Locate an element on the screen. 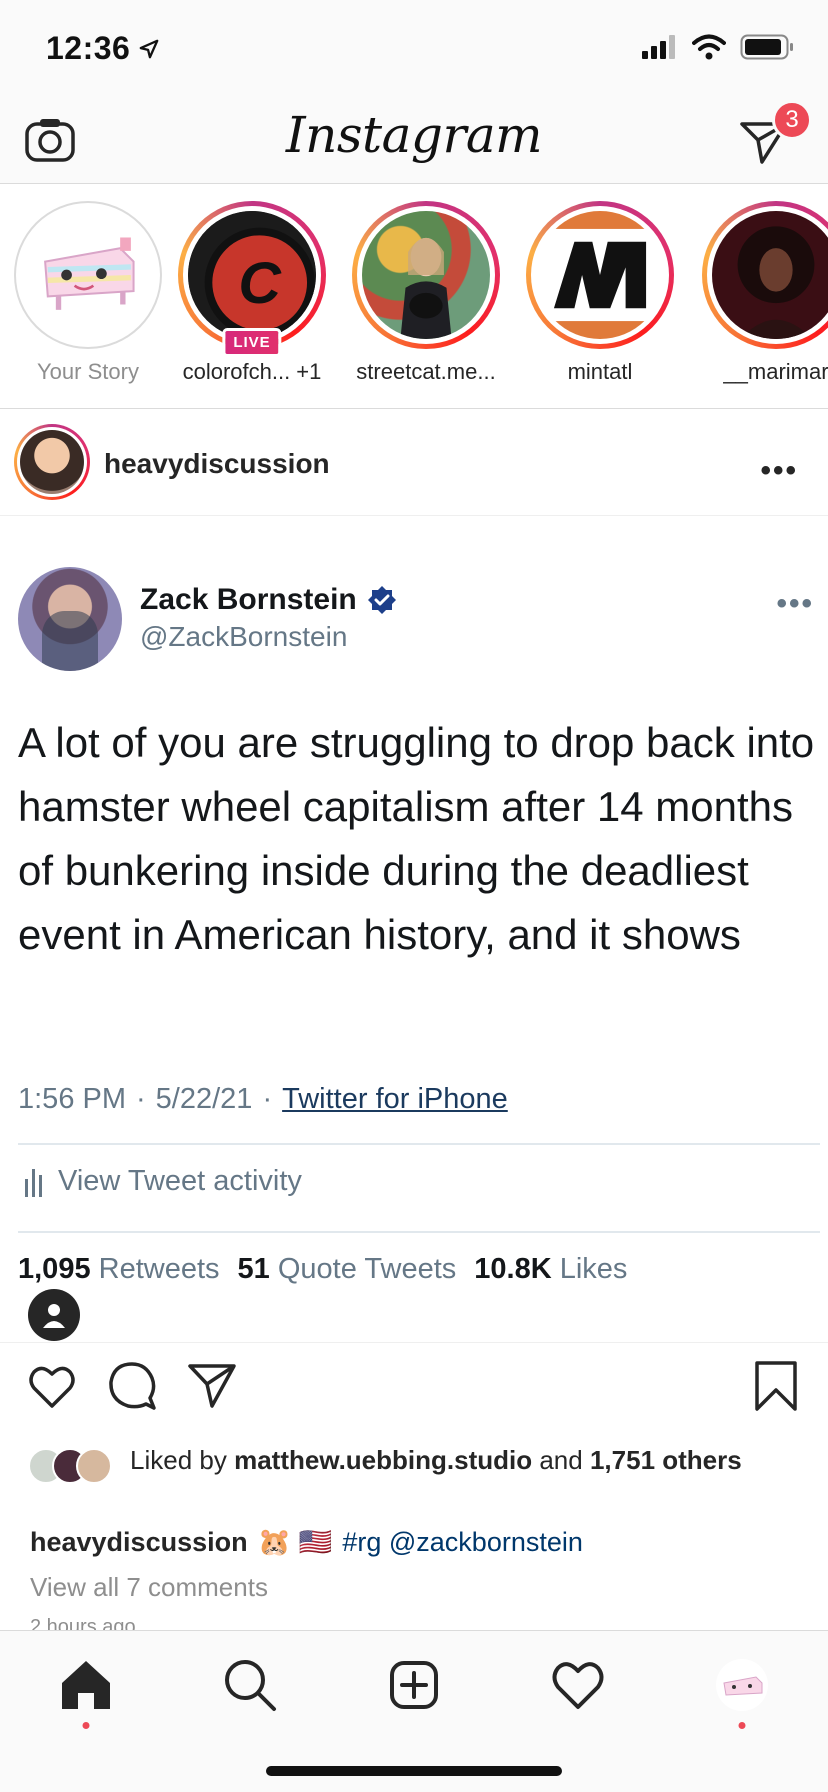 This screenshot has height=1792, width=828. liked-by-user: matthew.uebbing.studio is located at coordinates (383, 1460).